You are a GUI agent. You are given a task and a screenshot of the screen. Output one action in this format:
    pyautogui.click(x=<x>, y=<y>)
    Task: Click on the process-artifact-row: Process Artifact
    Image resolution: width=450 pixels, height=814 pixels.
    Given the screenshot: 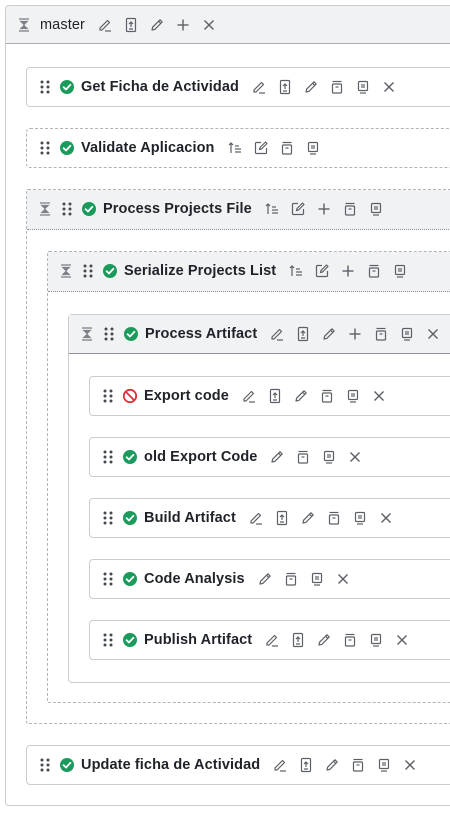 What is the action you would take?
    pyautogui.click(x=260, y=334)
    